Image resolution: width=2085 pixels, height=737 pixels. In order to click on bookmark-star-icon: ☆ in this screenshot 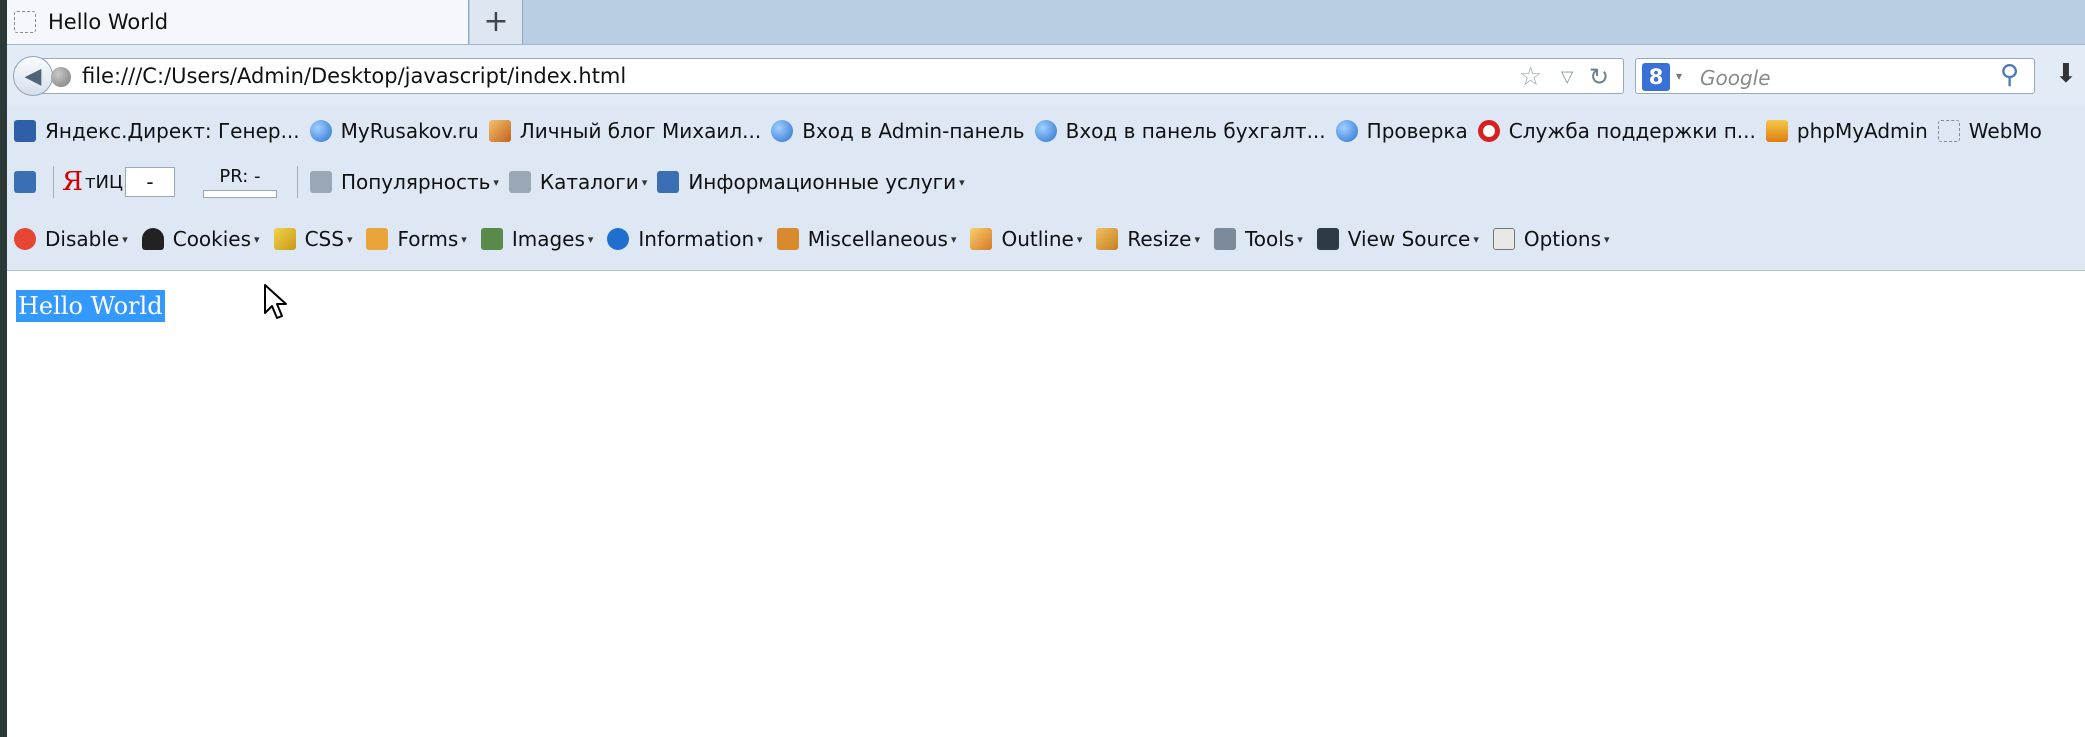, I will do `click(1530, 77)`.